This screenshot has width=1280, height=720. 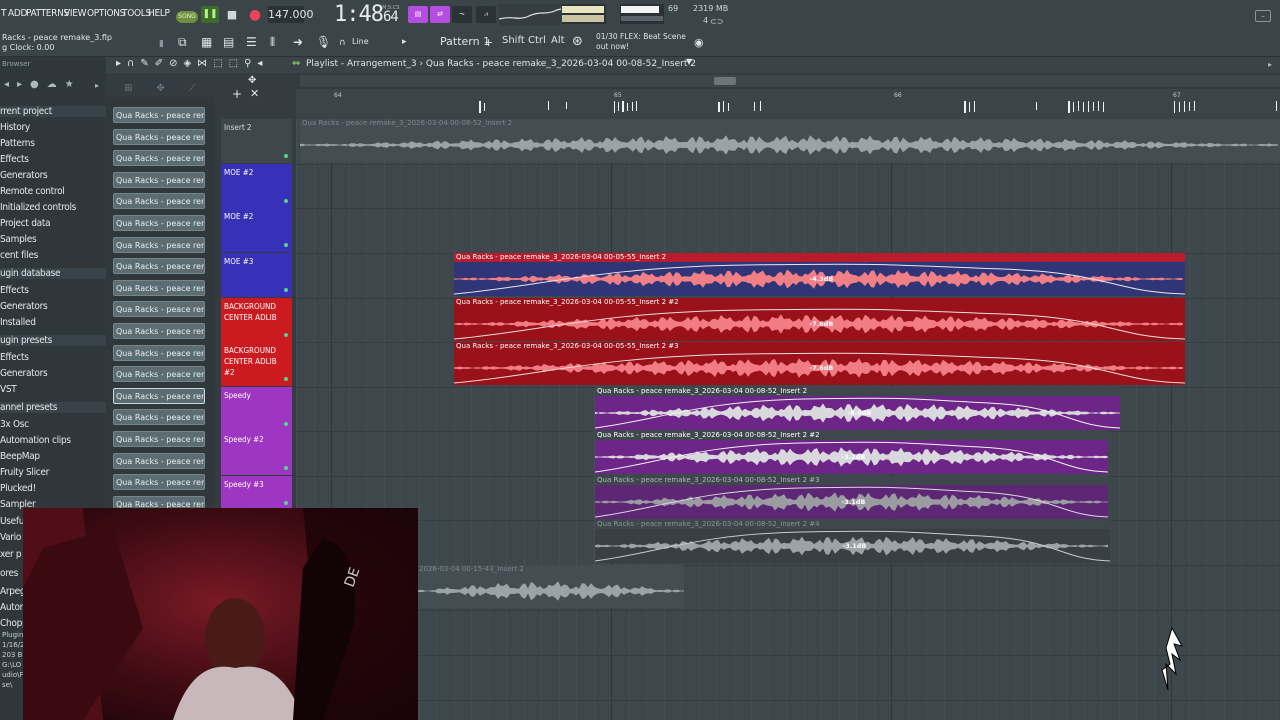 What do you see at coordinates (558, 43) in the screenshot?
I see `alt-key: Alt` at bounding box center [558, 43].